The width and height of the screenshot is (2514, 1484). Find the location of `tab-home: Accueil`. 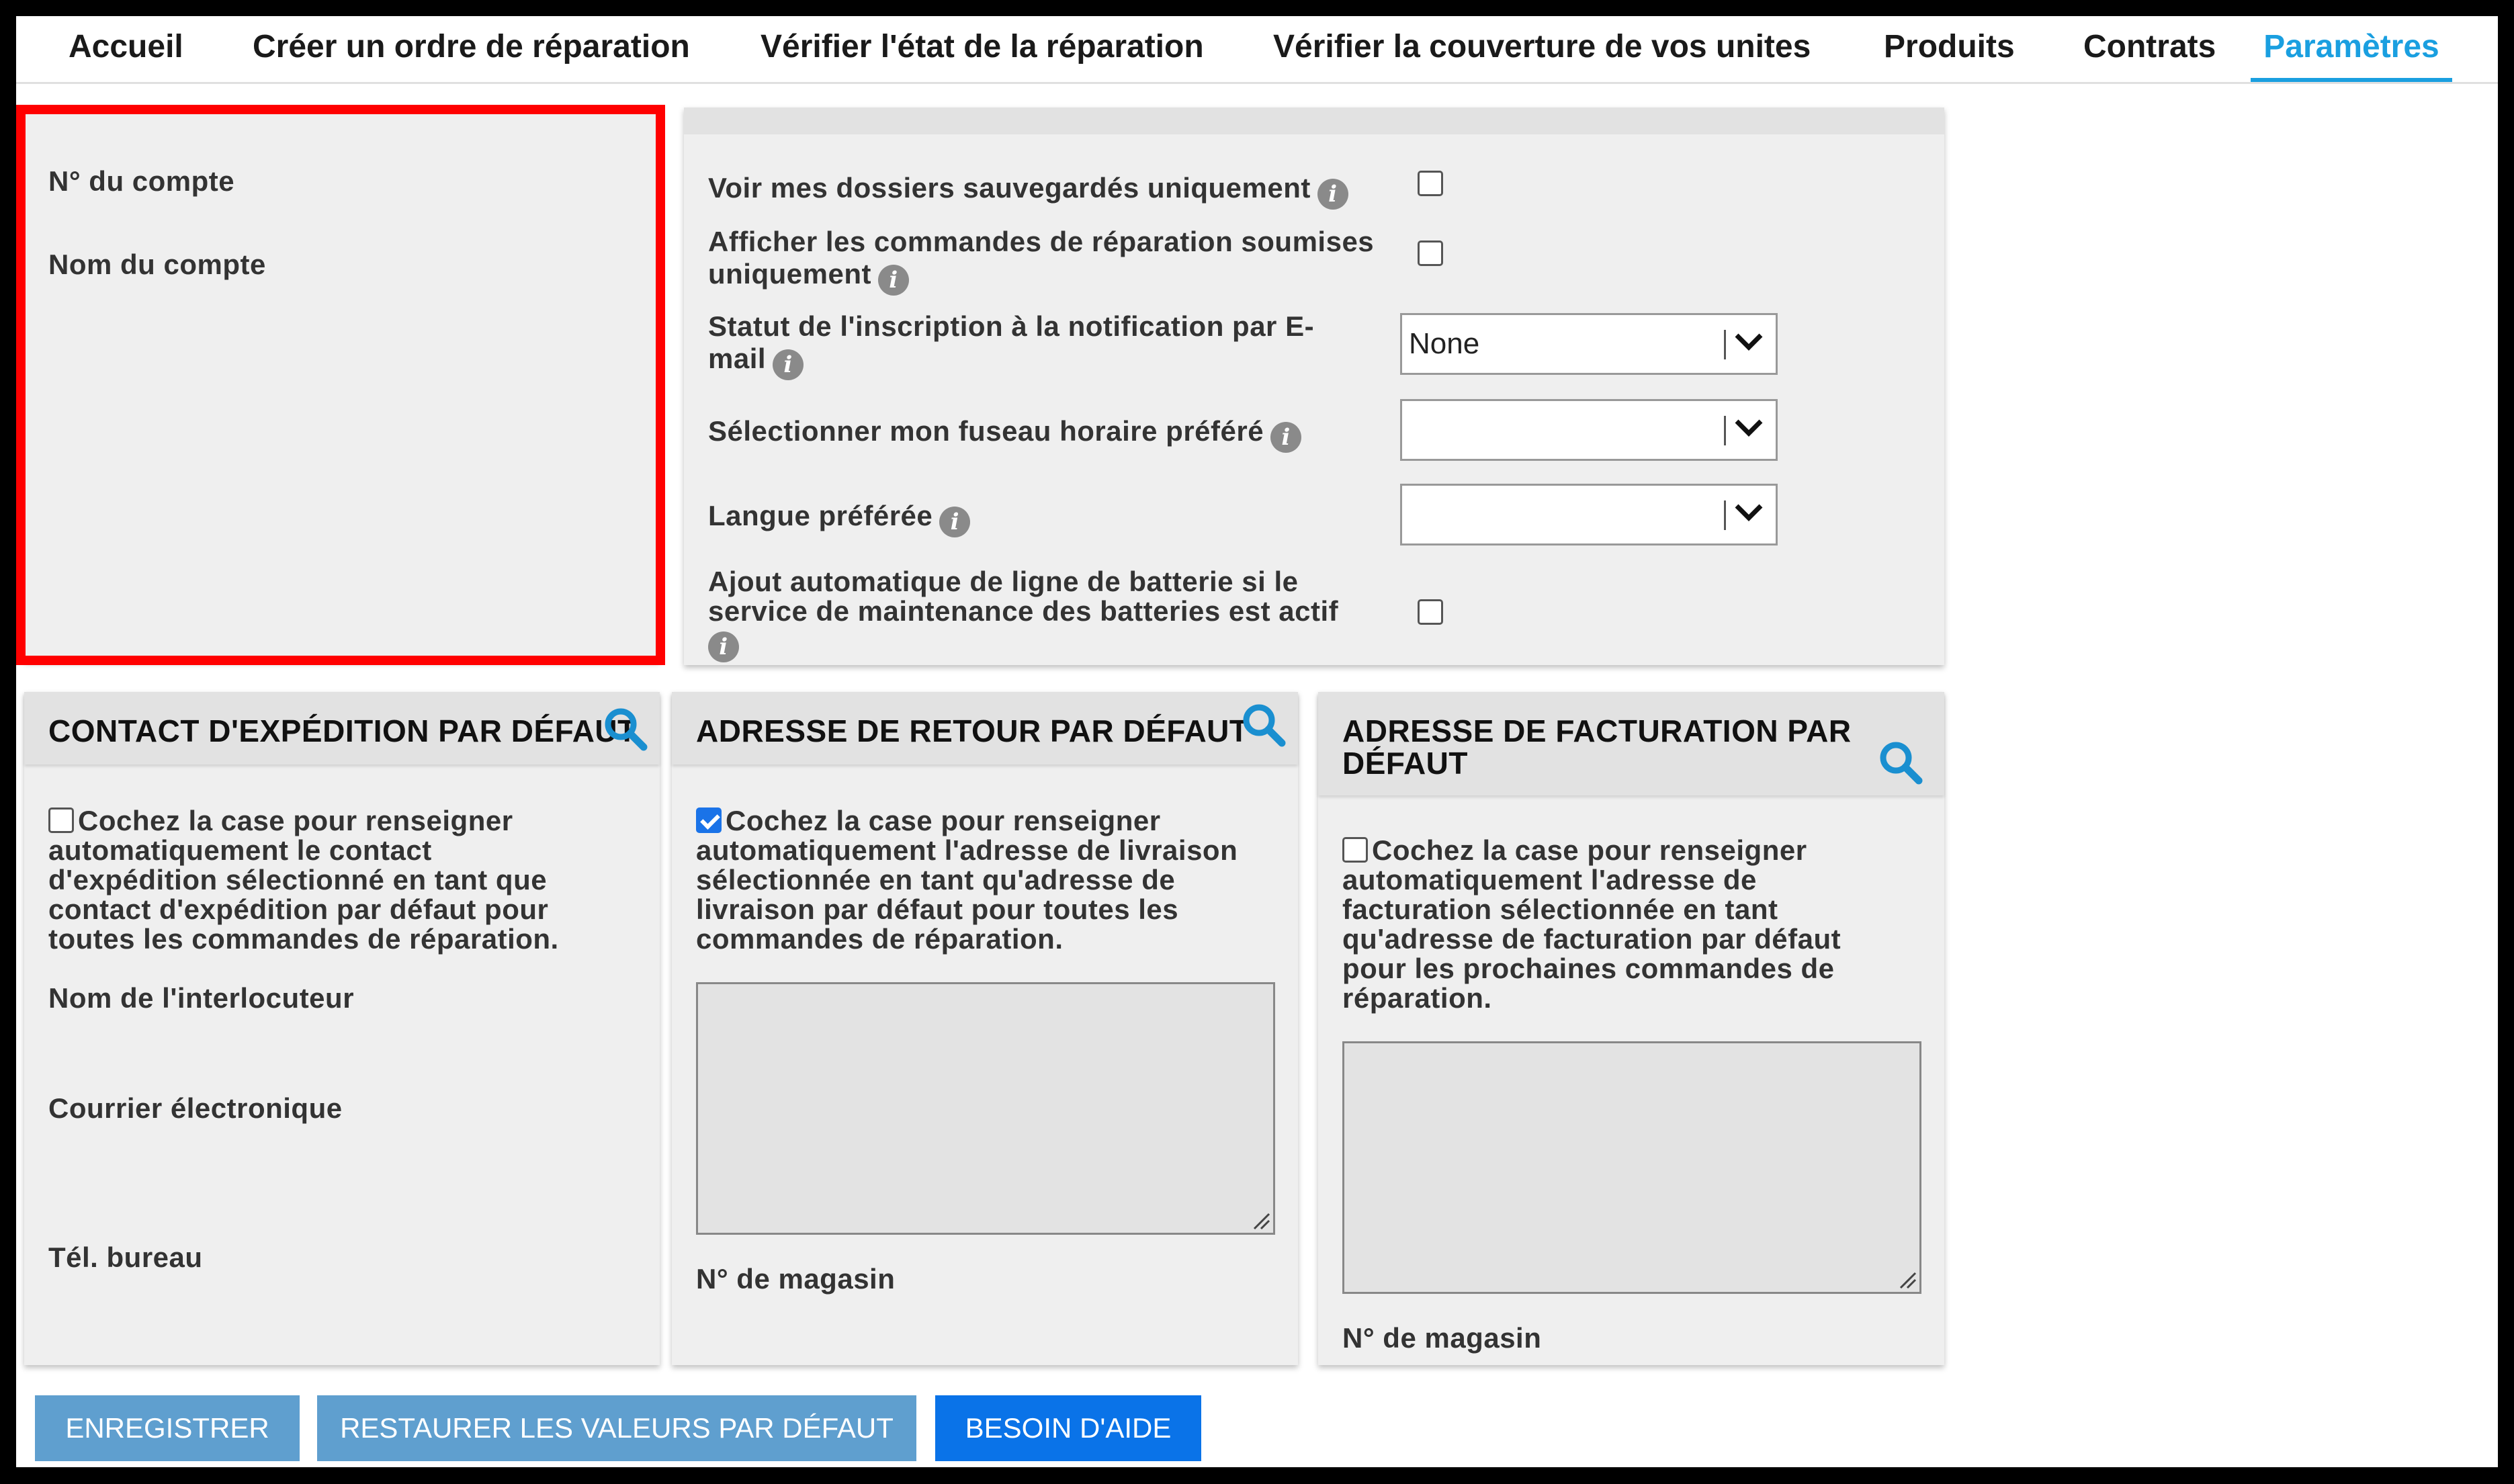

tab-home: Accueil is located at coordinates (126, 49).